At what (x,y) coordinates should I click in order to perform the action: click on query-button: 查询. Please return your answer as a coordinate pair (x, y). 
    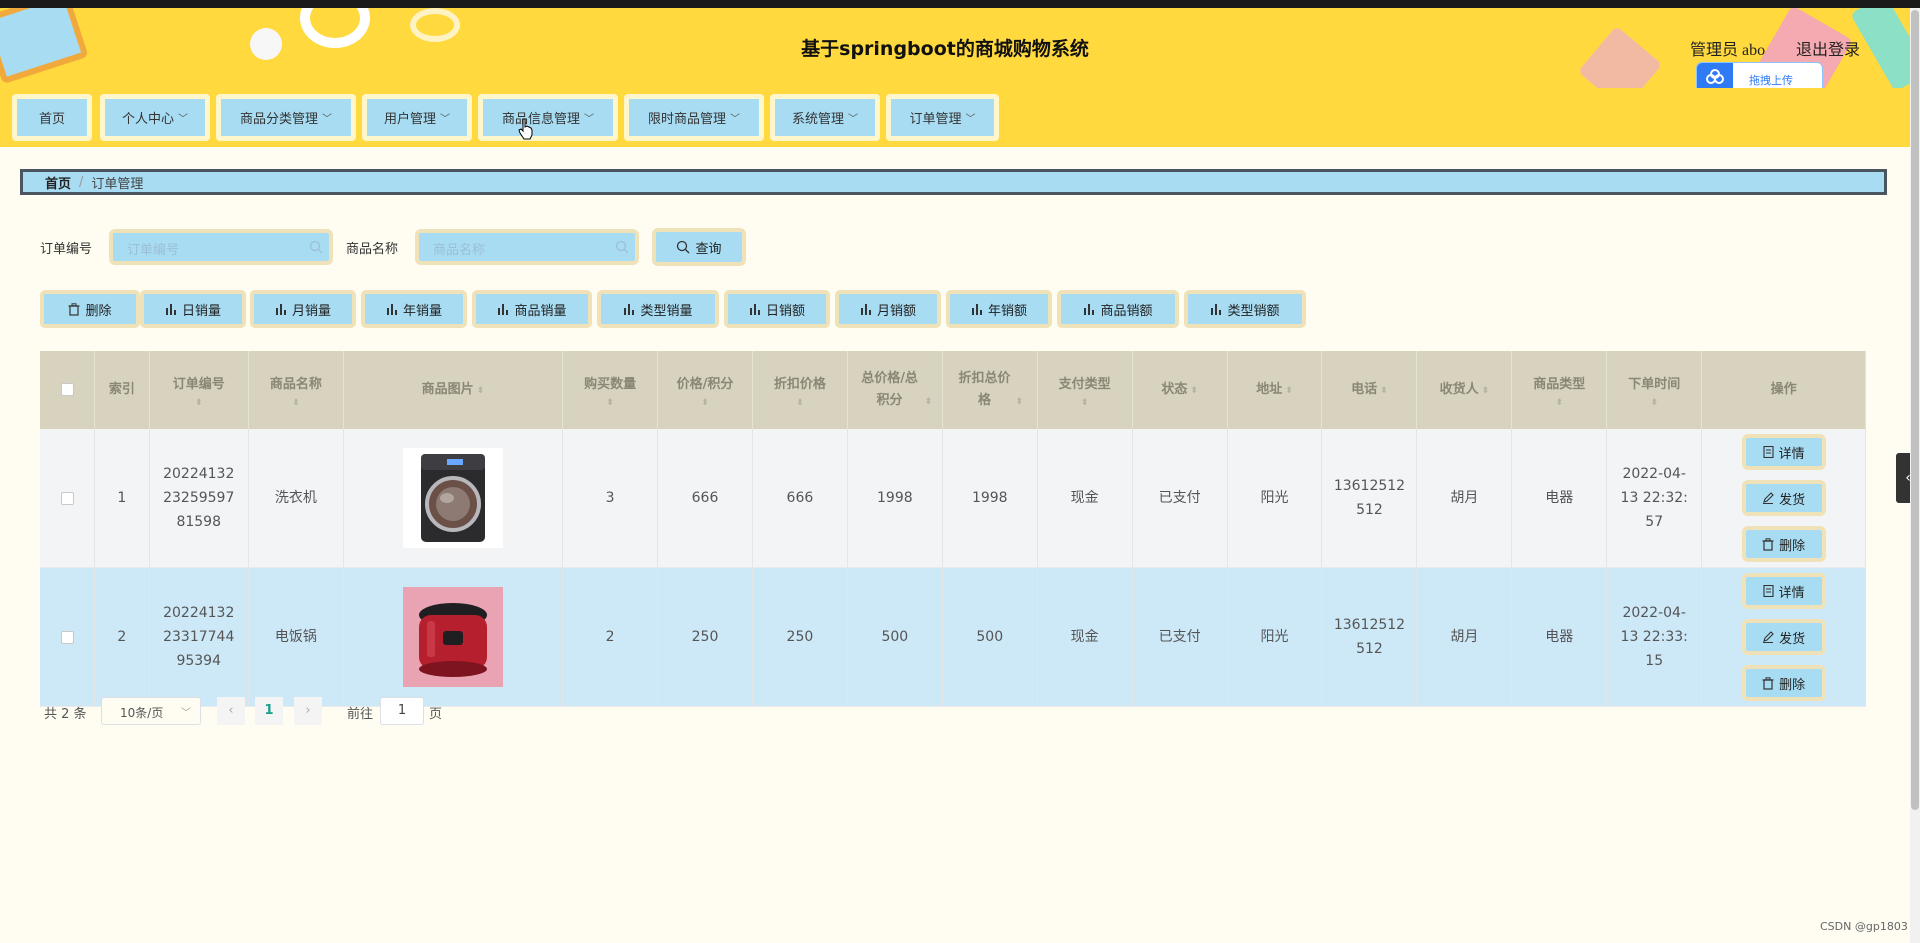
    Looking at the image, I should click on (699, 247).